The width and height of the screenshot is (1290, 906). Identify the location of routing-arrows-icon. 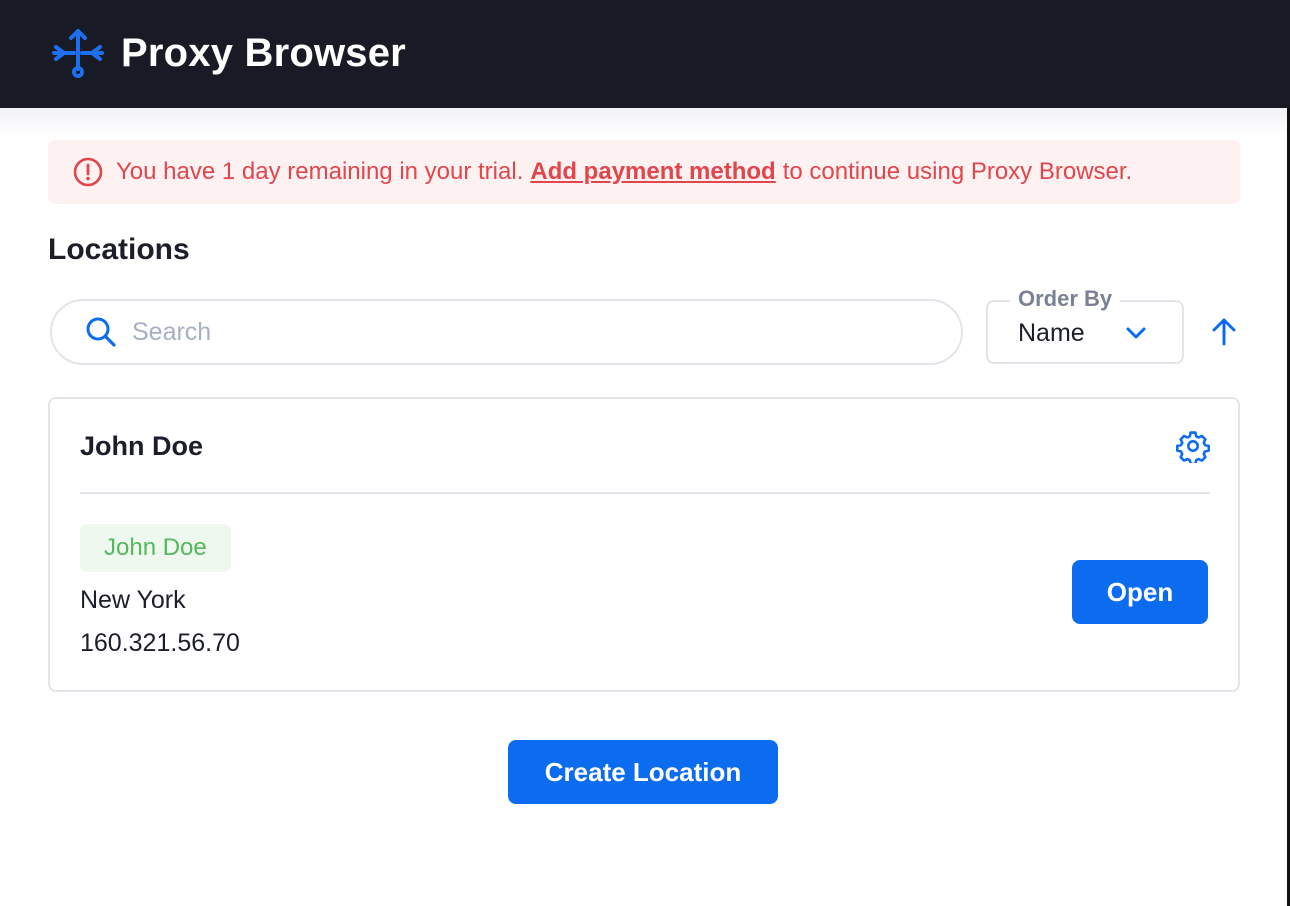
(78, 53).